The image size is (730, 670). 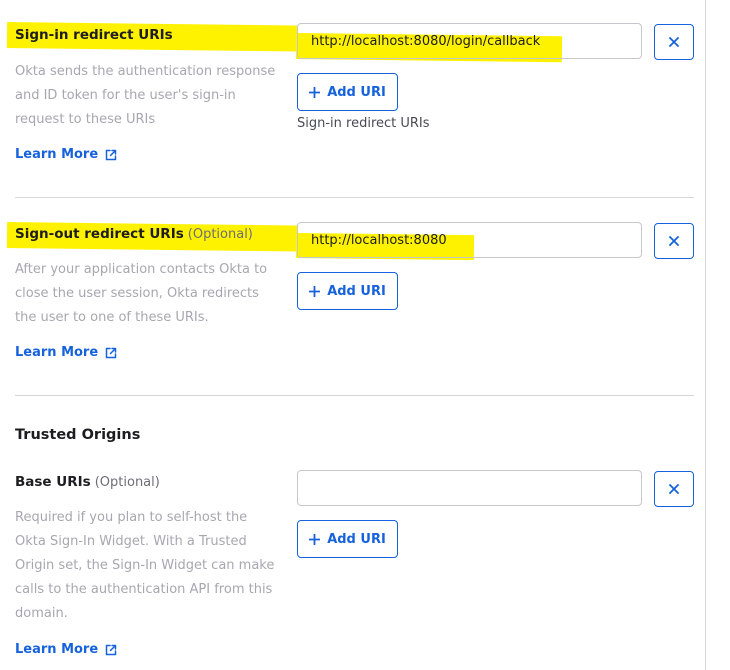 What do you see at coordinates (94, 35) in the screenshot?
I see `sign-in-label: Sign-in redirect URIs` at bounding box center [94, 35].